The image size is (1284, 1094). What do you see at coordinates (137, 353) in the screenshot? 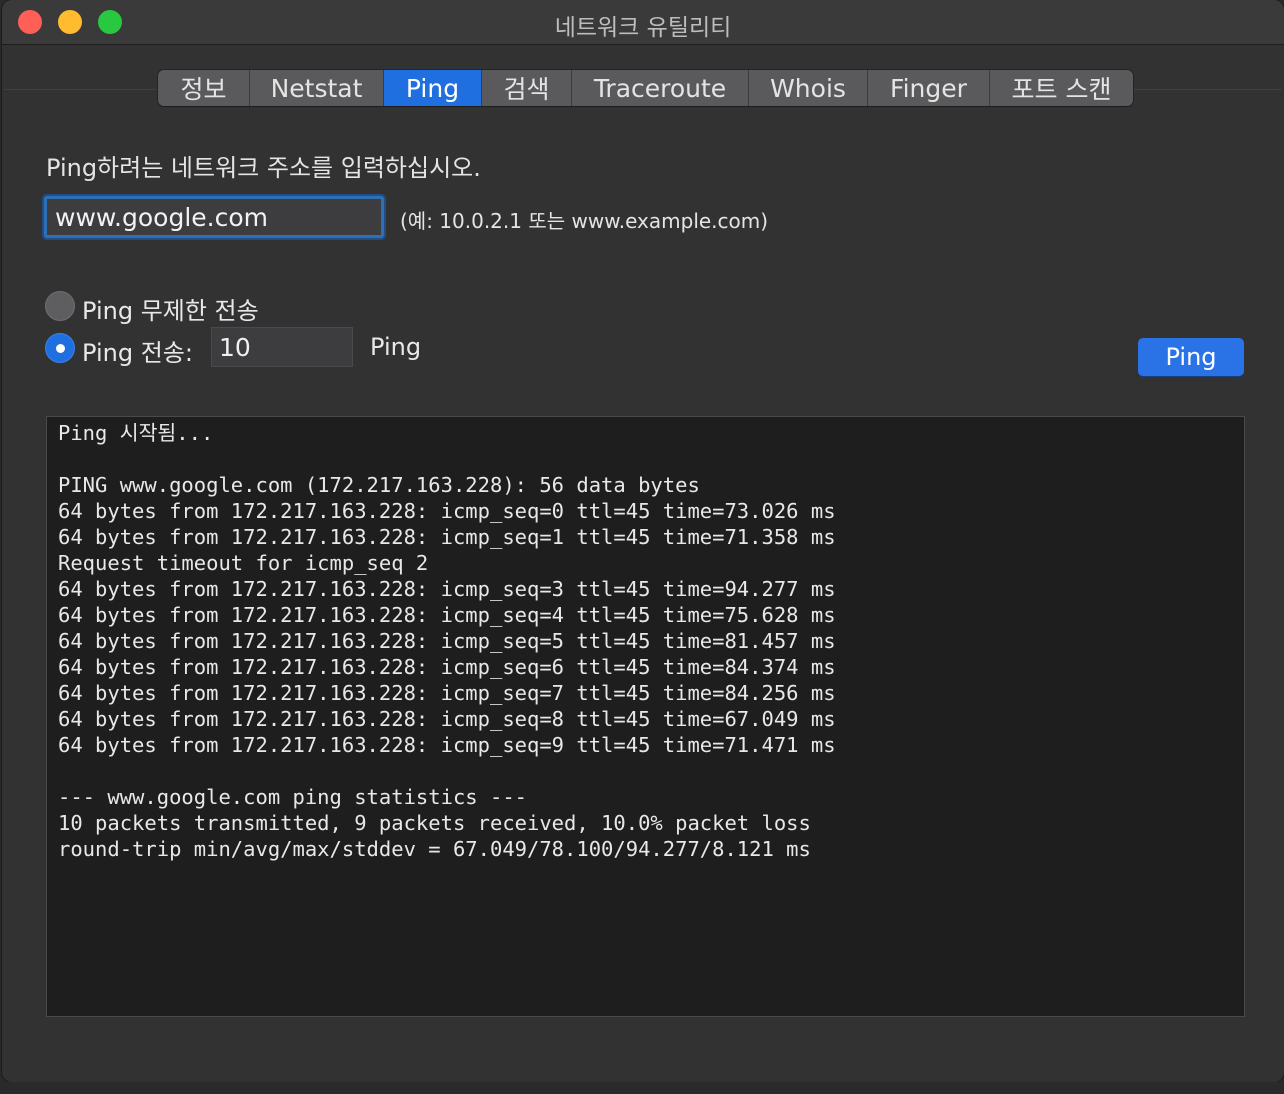
I see `count-ping-label: Ping 전송:` at bounding box center [137, 353].